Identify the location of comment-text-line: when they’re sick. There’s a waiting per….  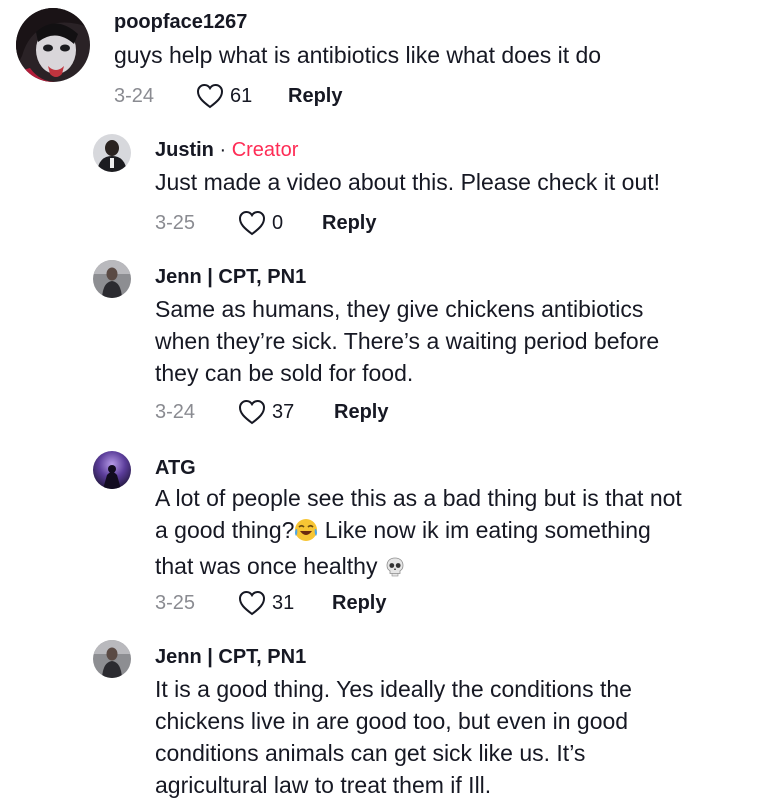
(407, 341).